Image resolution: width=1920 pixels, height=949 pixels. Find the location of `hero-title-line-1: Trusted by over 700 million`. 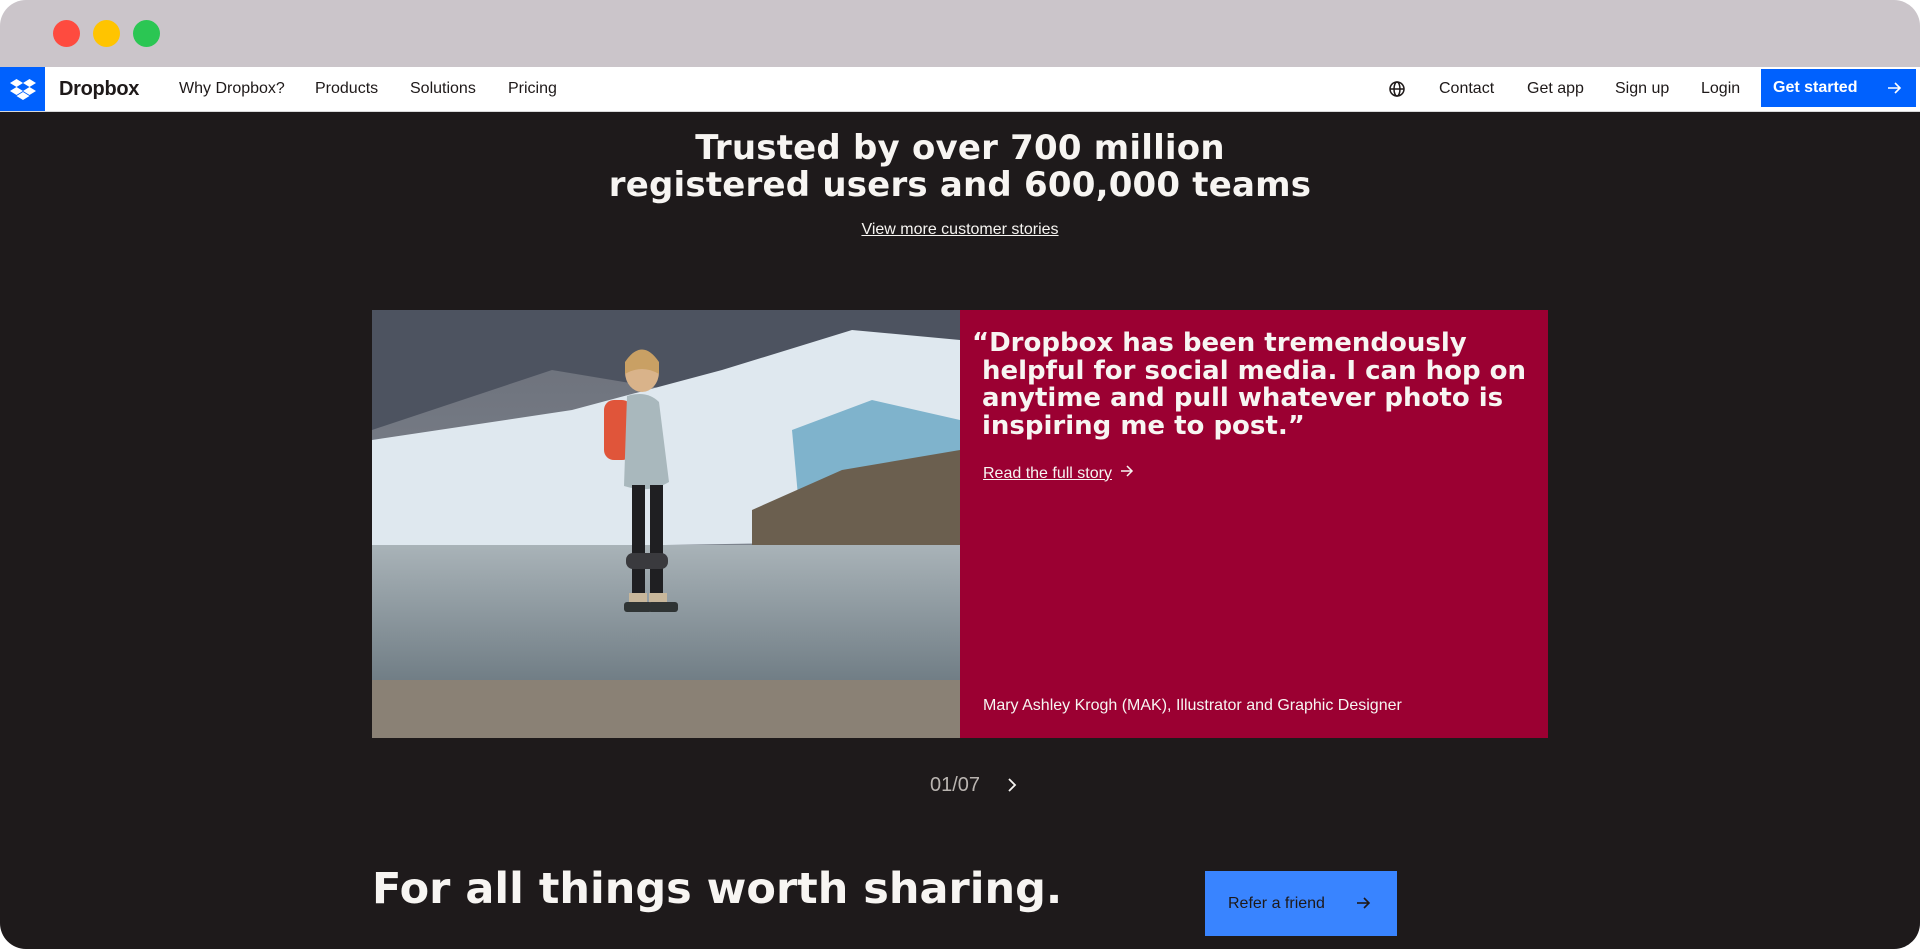

hero-title-line-1: Trusted by over 700 million is located at coordinates (960, 148).